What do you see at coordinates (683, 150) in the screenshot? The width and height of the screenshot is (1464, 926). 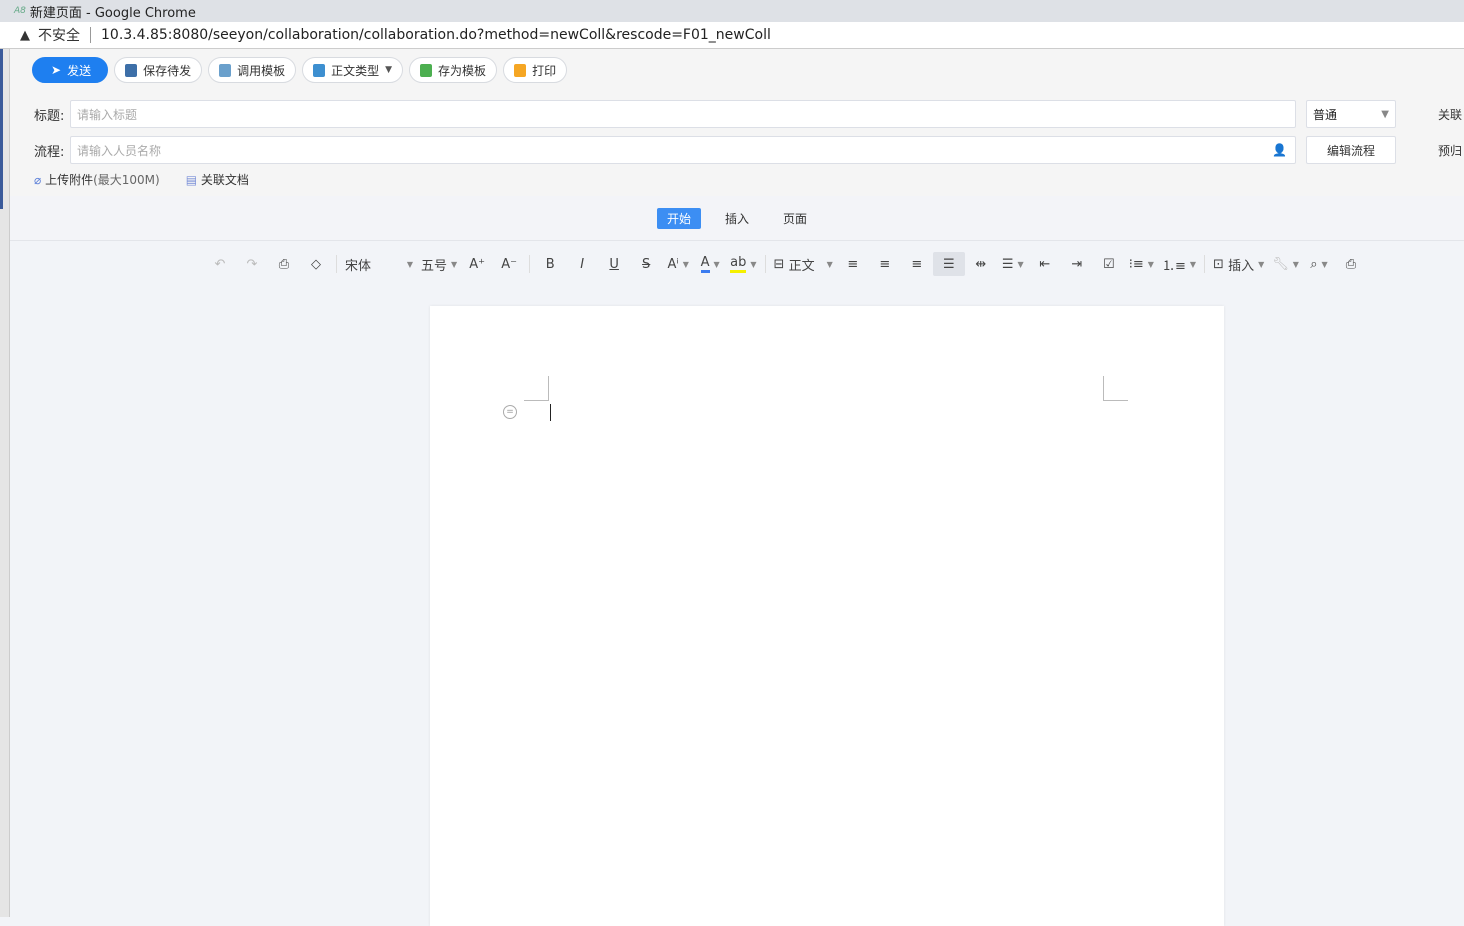 I see `flow-input: 请输入人员名称 👤` at bounding box center [683, 150].